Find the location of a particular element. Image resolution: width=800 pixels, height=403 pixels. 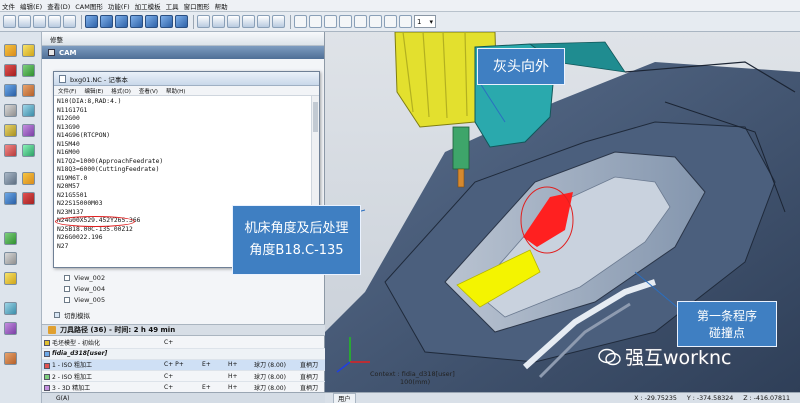

print-icon is located at coordinates (10, 358).